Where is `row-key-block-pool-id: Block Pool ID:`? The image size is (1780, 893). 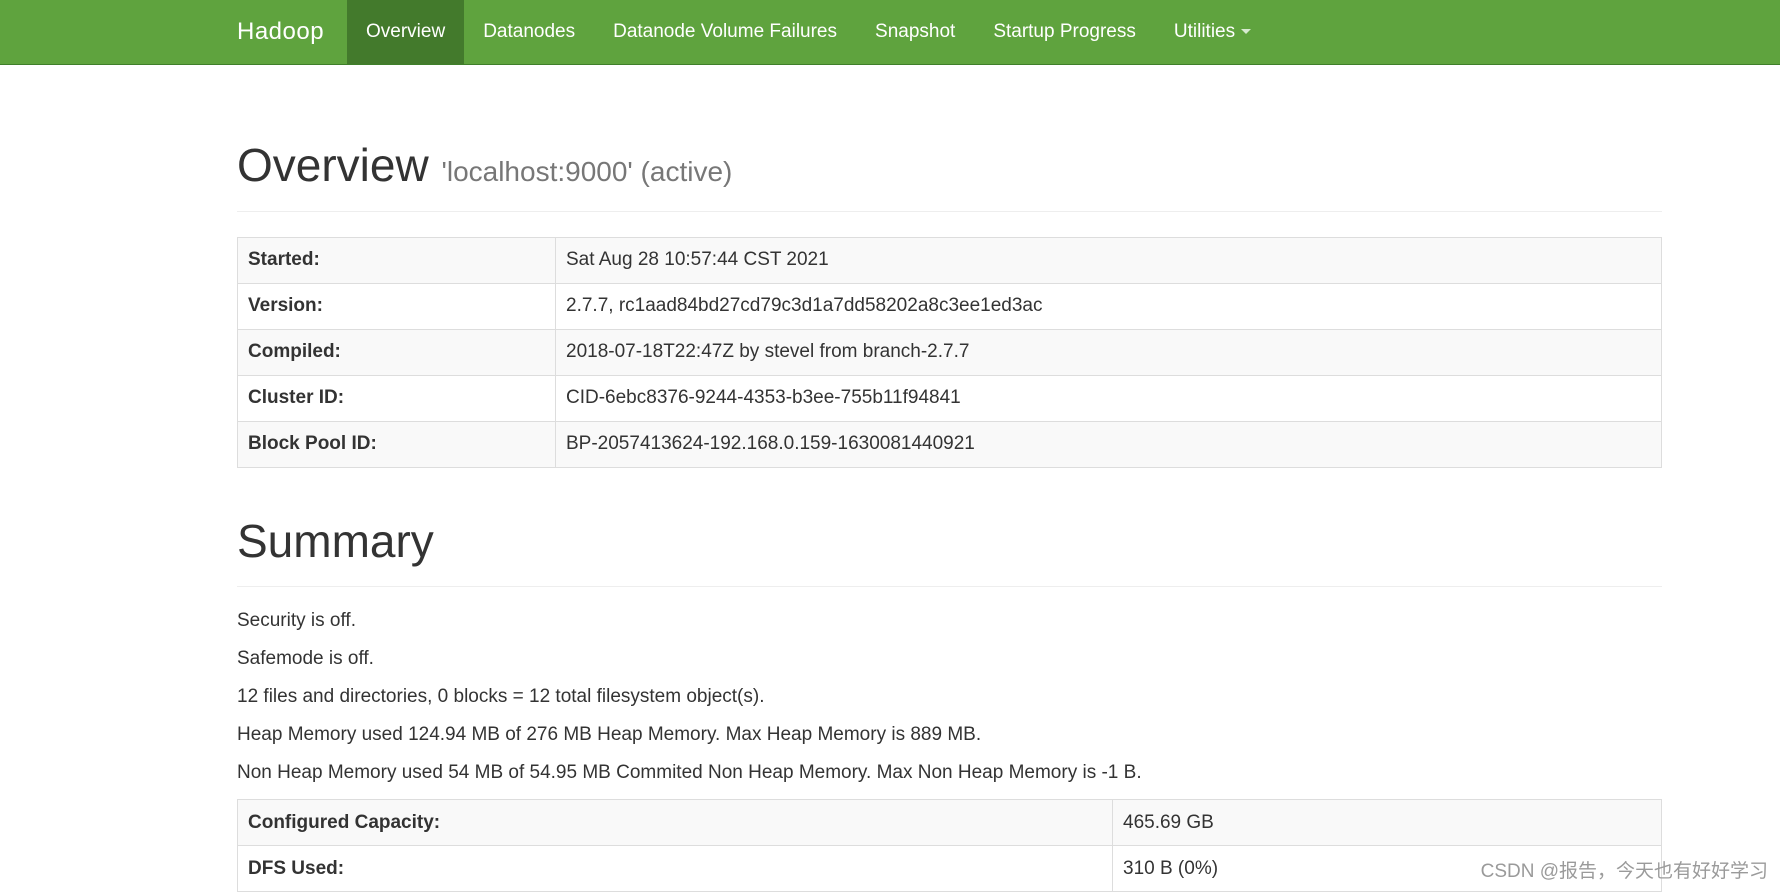
row-key-block-pool-id: Block Pool ID: is located at coordinates (397, 444).